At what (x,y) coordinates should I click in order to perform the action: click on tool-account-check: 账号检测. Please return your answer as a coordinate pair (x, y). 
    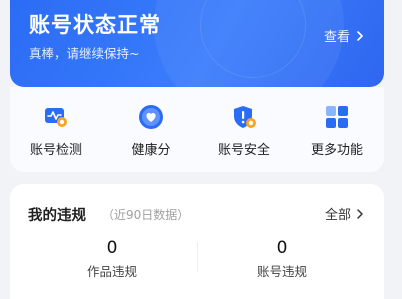
    Looking at the image, I should click on (56, 130).